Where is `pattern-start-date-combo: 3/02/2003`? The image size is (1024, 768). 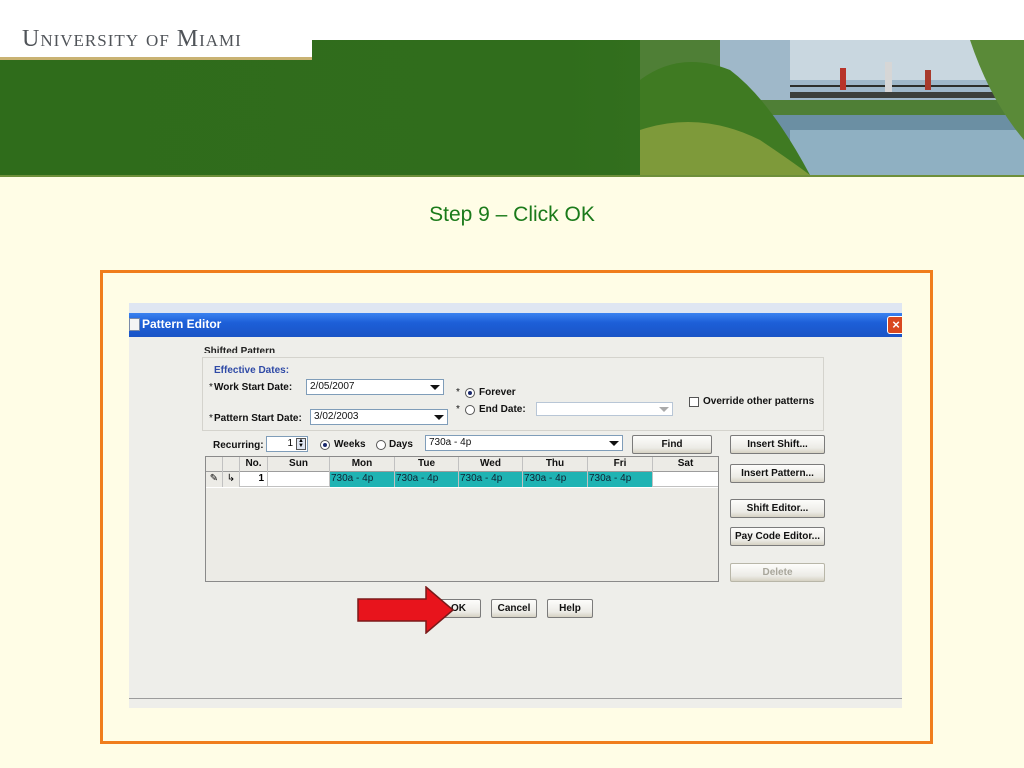
pattern-start-date-combo: 3/02/2003 is located at coordinates (379, 417).